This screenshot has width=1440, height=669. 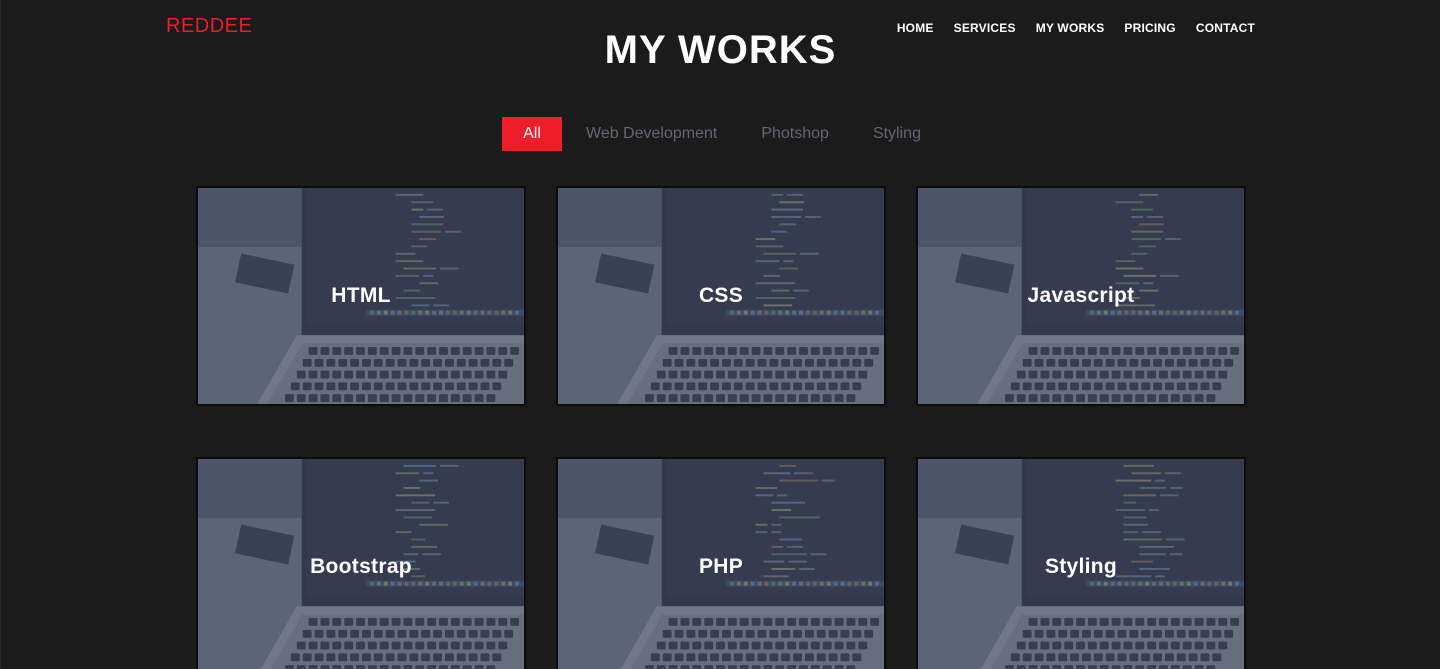 I want to click on work-card-bootstrap: Bootstrap, so click(x=361, y=563).